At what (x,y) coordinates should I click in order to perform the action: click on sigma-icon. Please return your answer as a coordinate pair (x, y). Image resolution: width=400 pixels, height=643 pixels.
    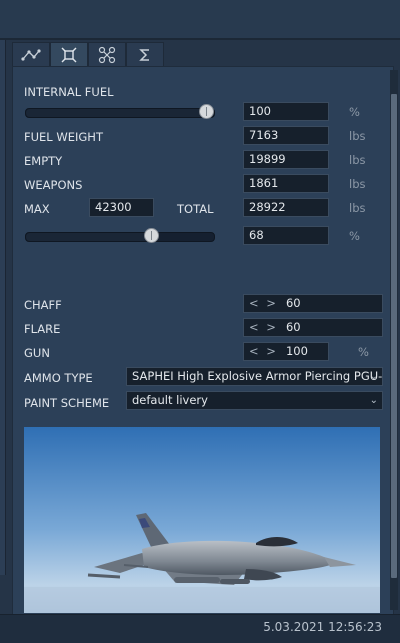
    Looking at the image, I should click on (144, 54).